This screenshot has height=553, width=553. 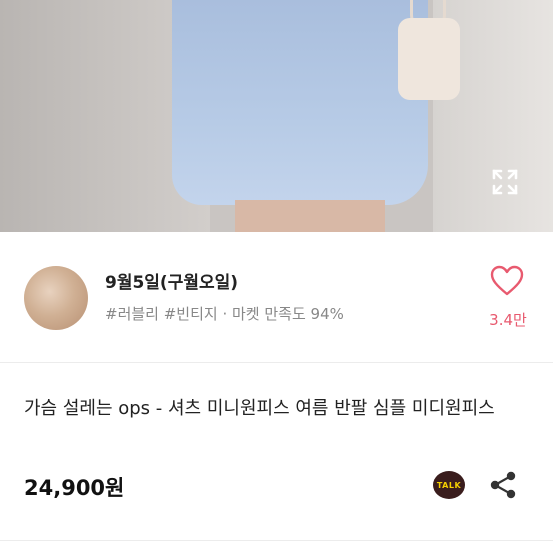 What do you see at coordinates (507, 281) in the screenshot?
I see `heart-icon` at bounding box center [507, 281].